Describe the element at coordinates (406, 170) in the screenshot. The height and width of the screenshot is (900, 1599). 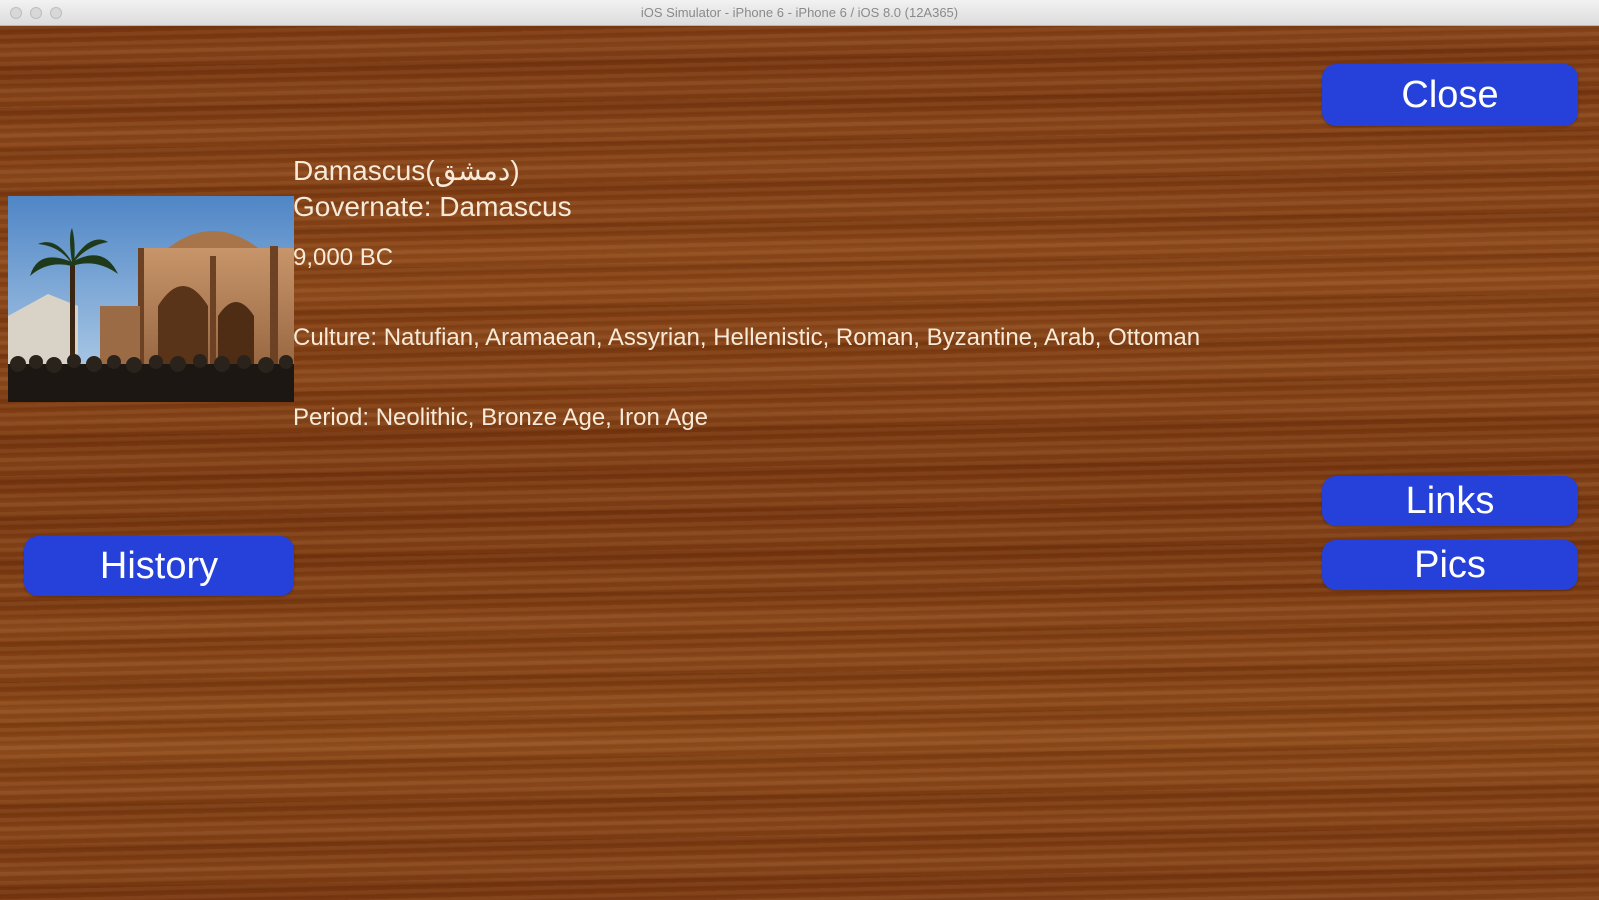
I see `site-name: Damascus(دمشق)` at that location.